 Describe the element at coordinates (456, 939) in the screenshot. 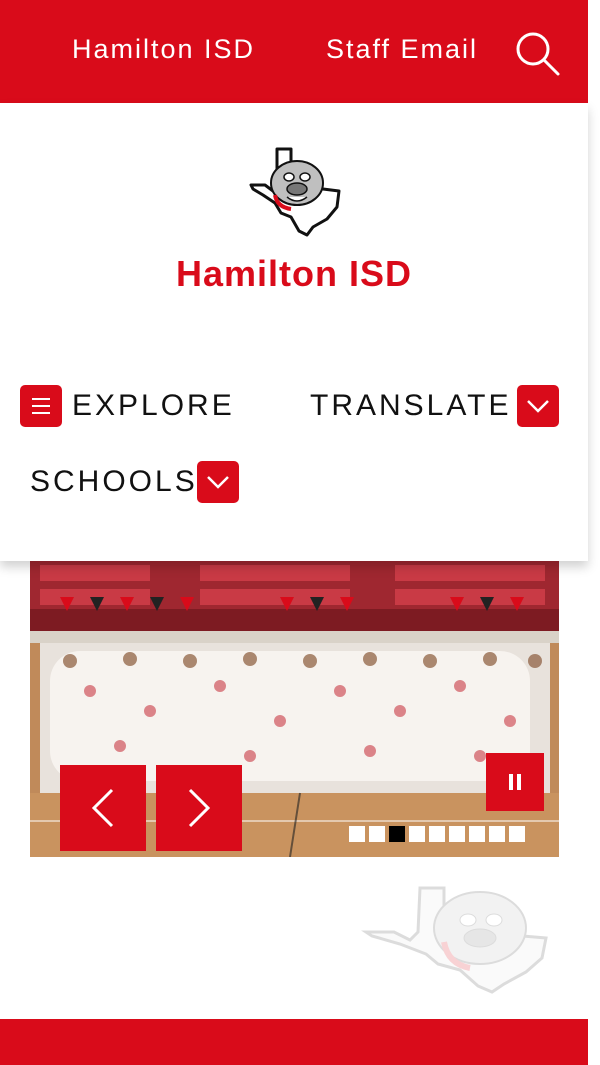

I see `bulldog-watermark-icon` at that location.